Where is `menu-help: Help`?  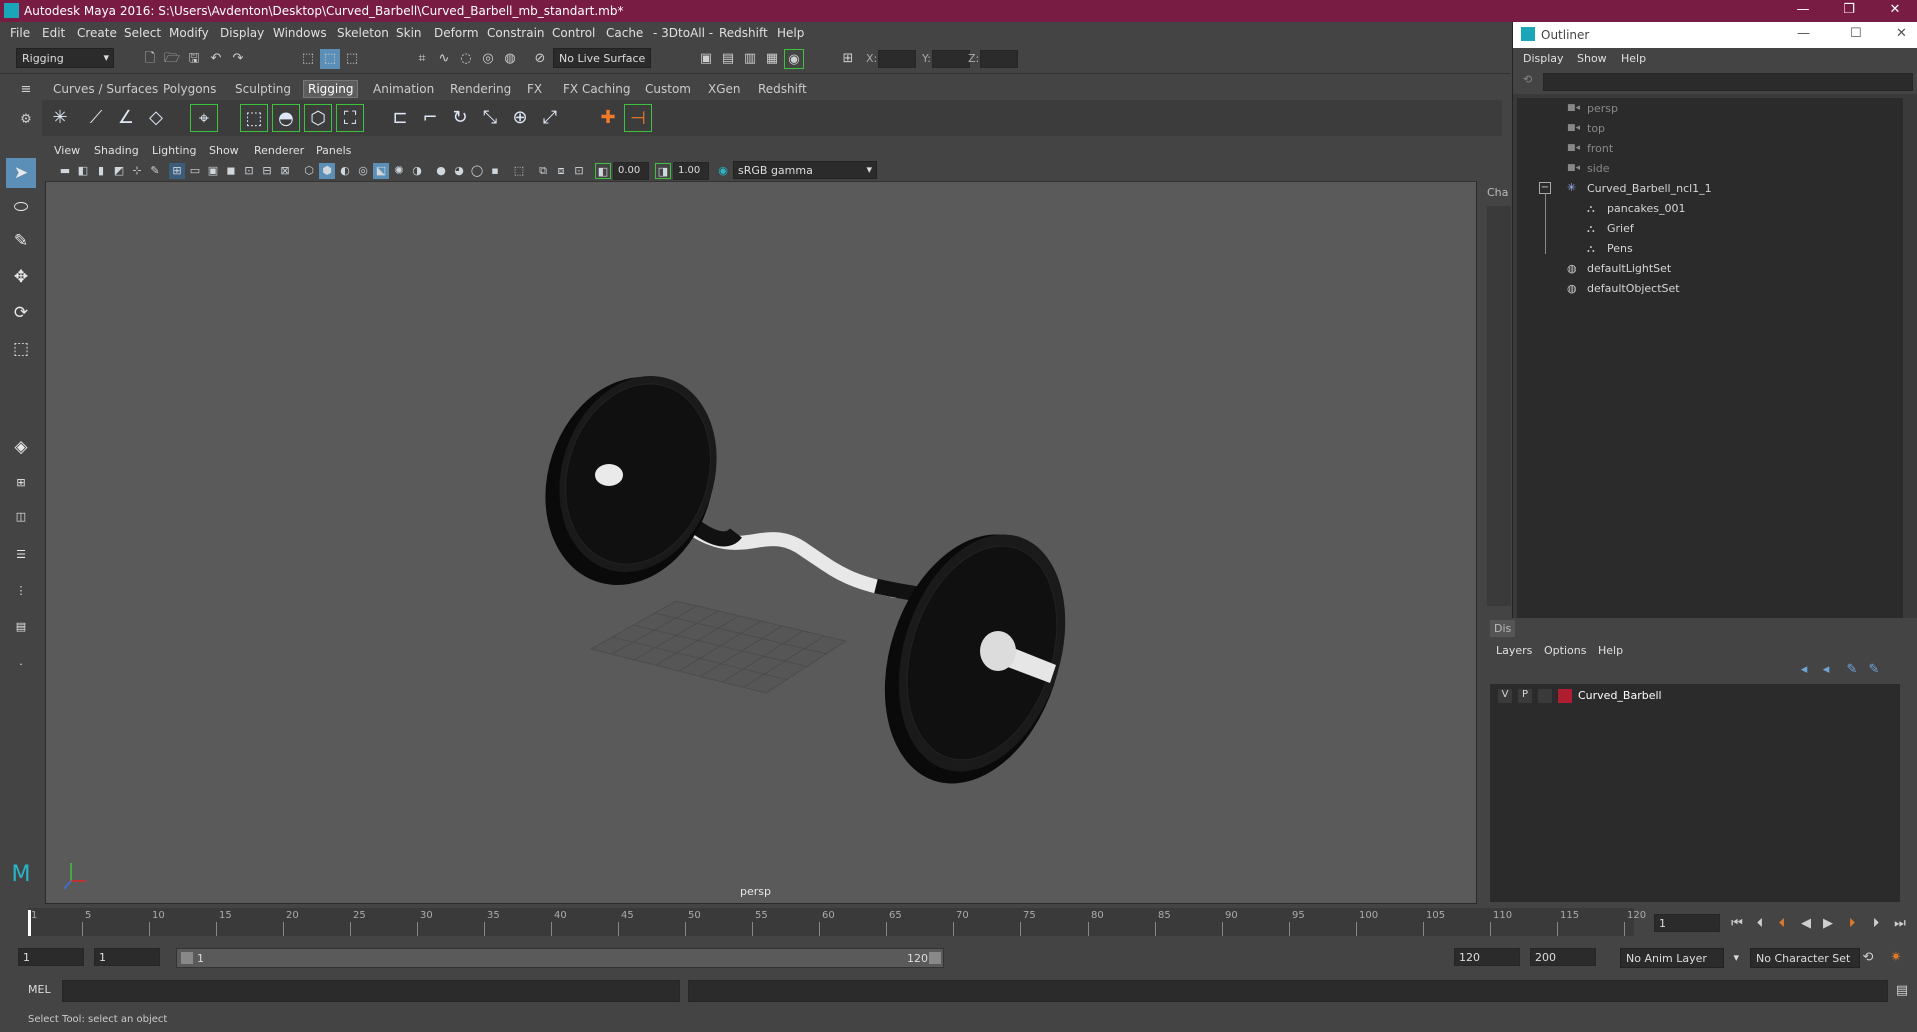
menu-help: Help is located at coordinates (790, 33).